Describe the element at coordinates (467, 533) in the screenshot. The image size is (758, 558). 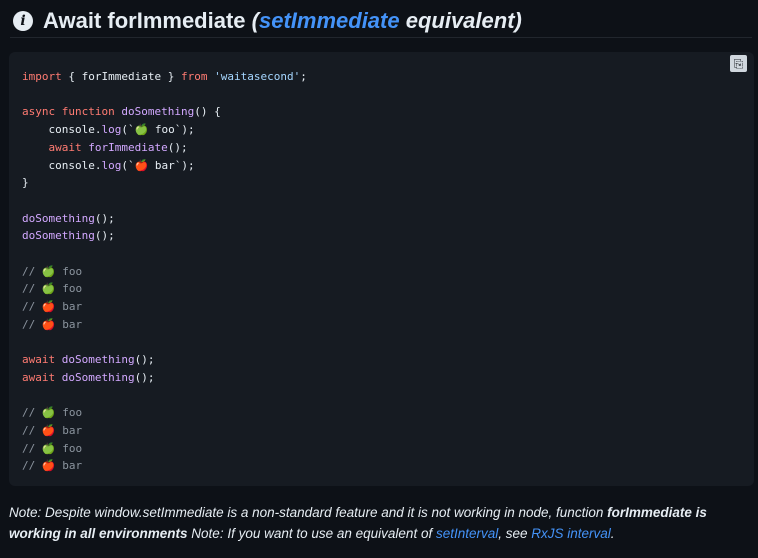
I see `set-interval-link: setInterval` at that location.